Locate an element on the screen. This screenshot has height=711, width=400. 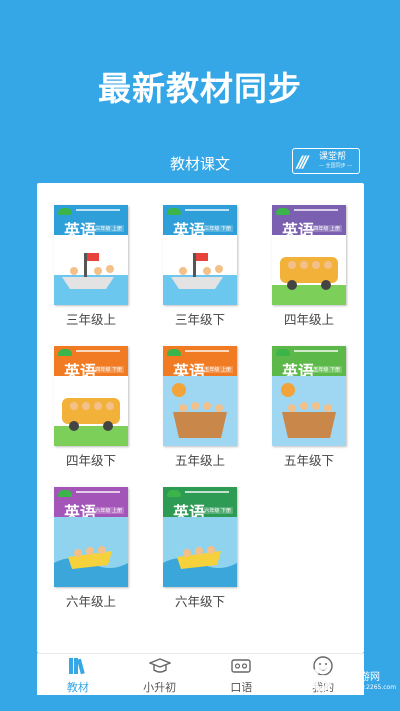
cover-grade-tag: 四年级 上册 is located at coordinates (326, 228).